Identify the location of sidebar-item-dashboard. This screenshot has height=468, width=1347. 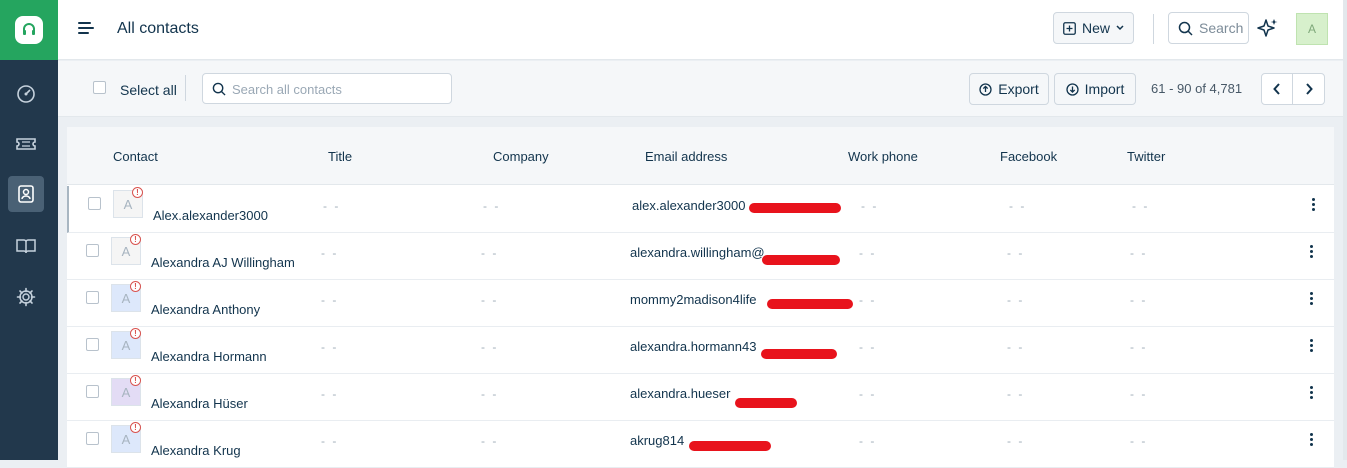
(26, 94).